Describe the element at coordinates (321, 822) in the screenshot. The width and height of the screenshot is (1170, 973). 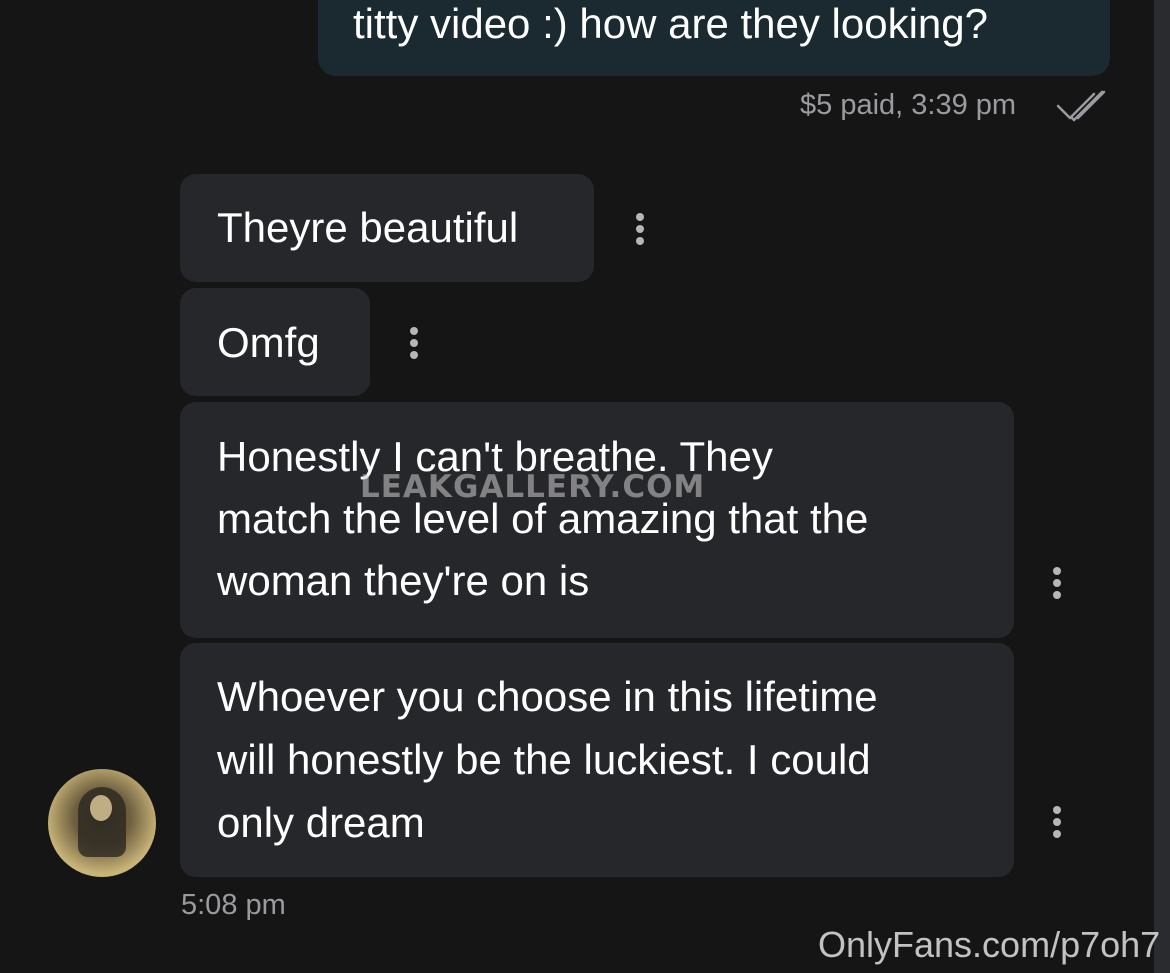
I see `received-message-line: only dream` at that location.